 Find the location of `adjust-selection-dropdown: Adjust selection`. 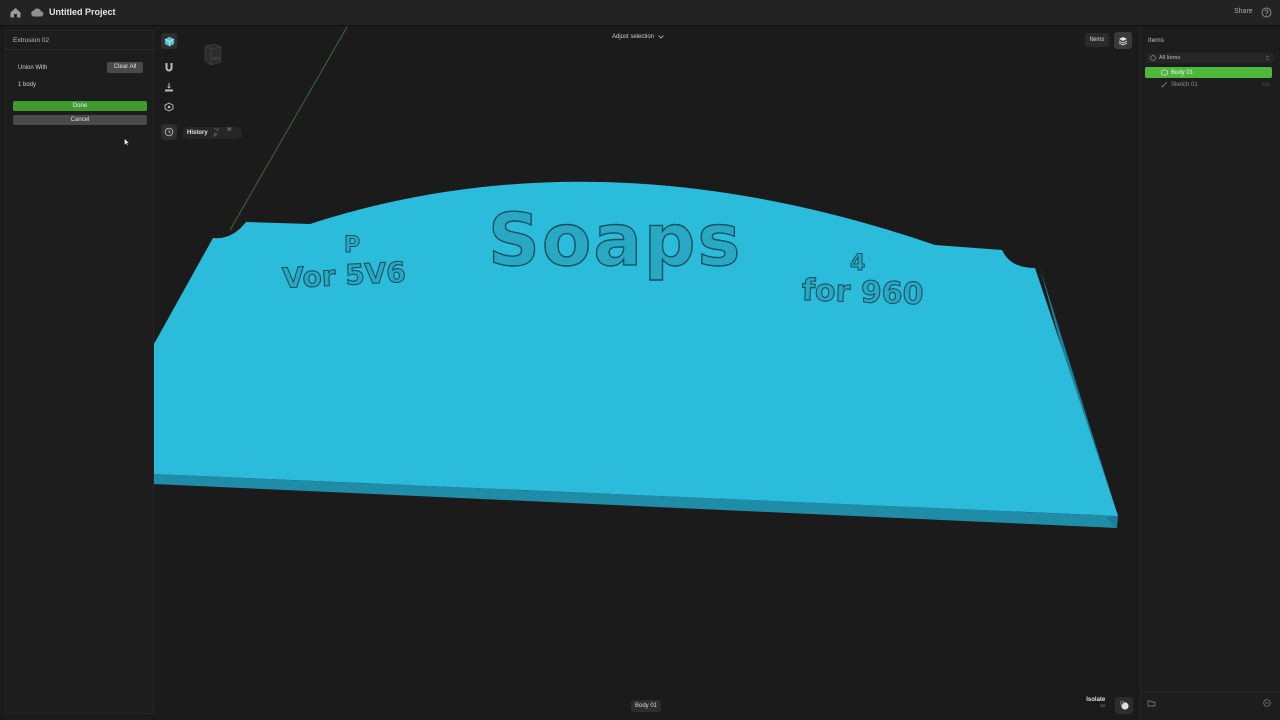

adjust-selection-dropdown: Adjust selection is located at coordinates (638, 36).